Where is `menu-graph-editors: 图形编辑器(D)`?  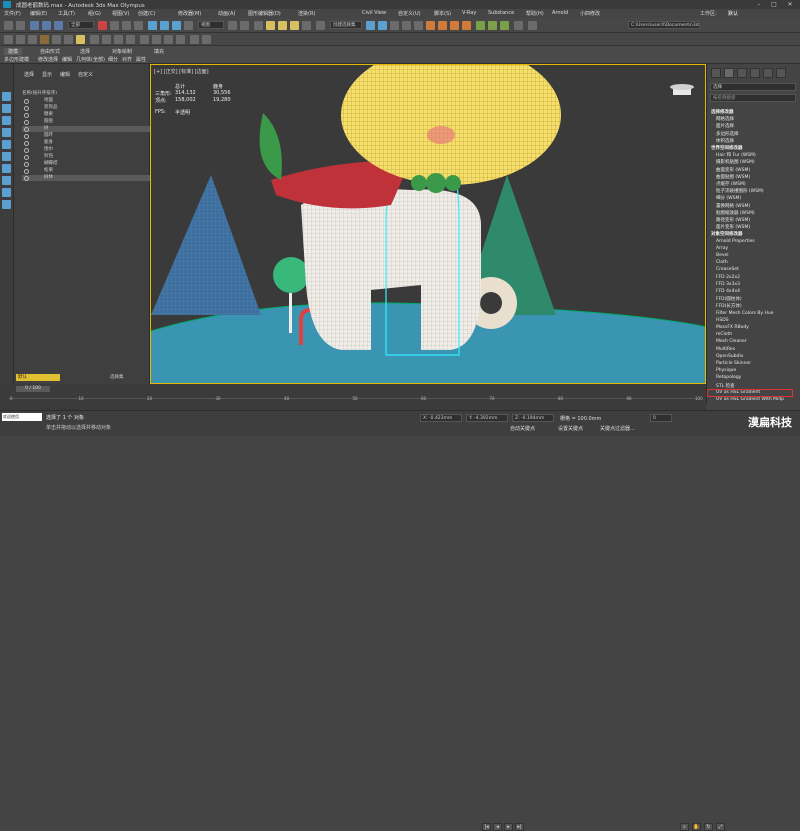
menu-graph-editors: 图形编辑器(D) is located at coordinates (264, 13).